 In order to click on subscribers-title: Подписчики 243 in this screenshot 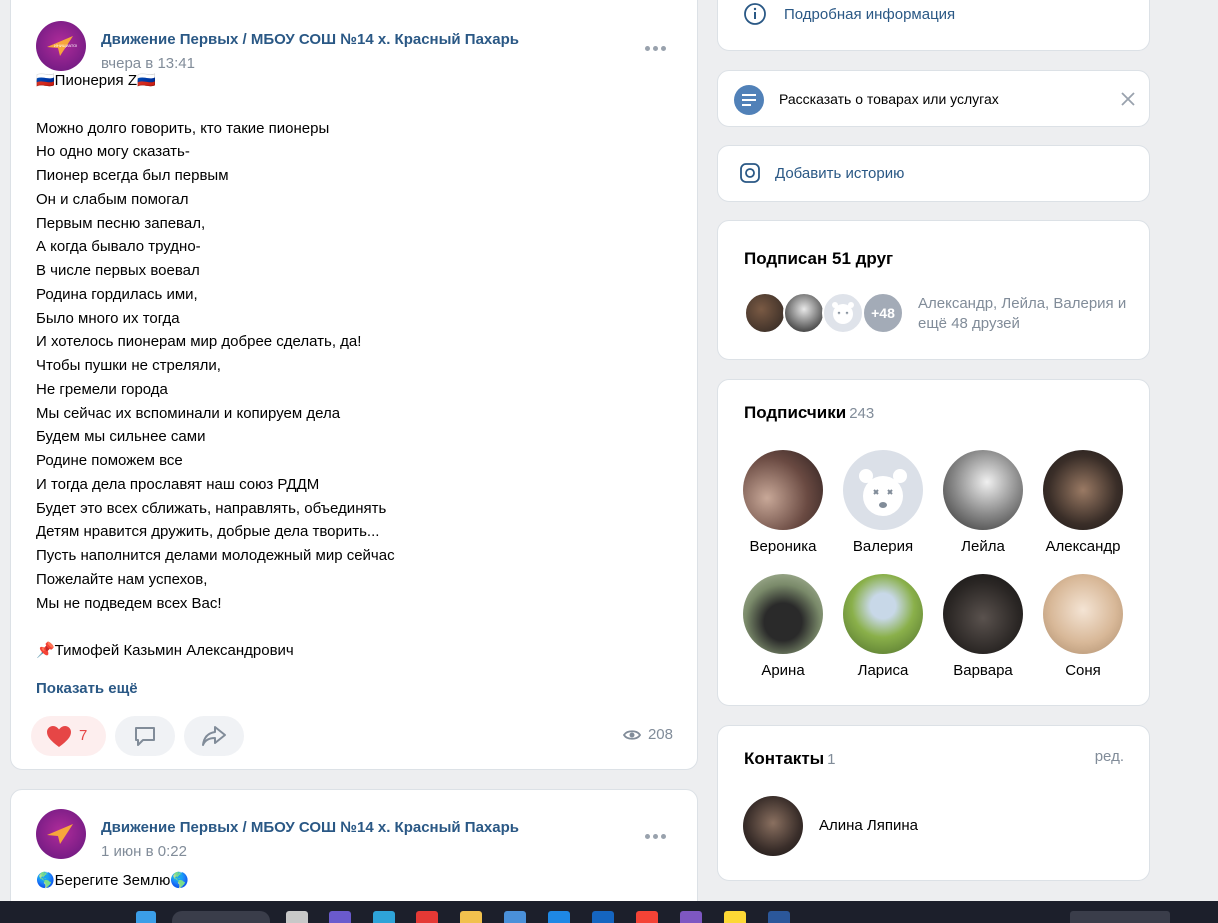, I will do `click(809, 413)`.